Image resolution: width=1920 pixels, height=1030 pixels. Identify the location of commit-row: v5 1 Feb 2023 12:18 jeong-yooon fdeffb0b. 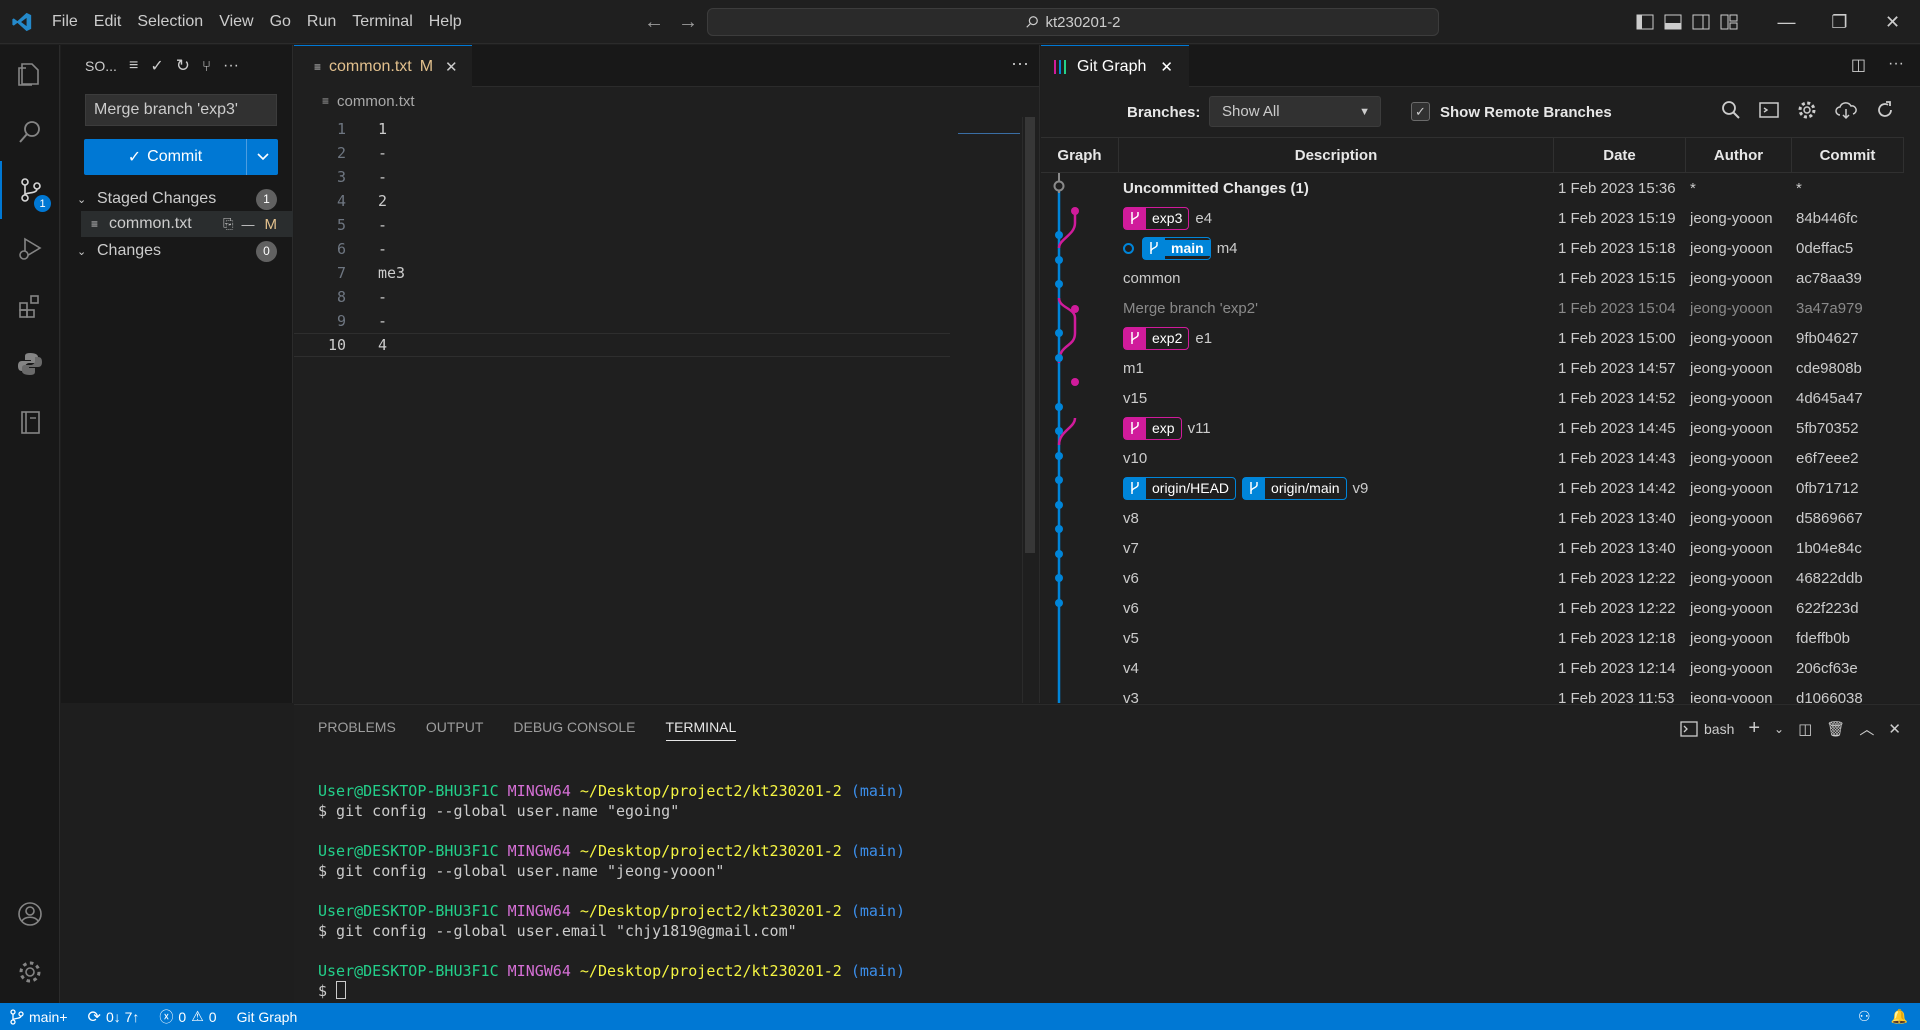
(1472, 638).